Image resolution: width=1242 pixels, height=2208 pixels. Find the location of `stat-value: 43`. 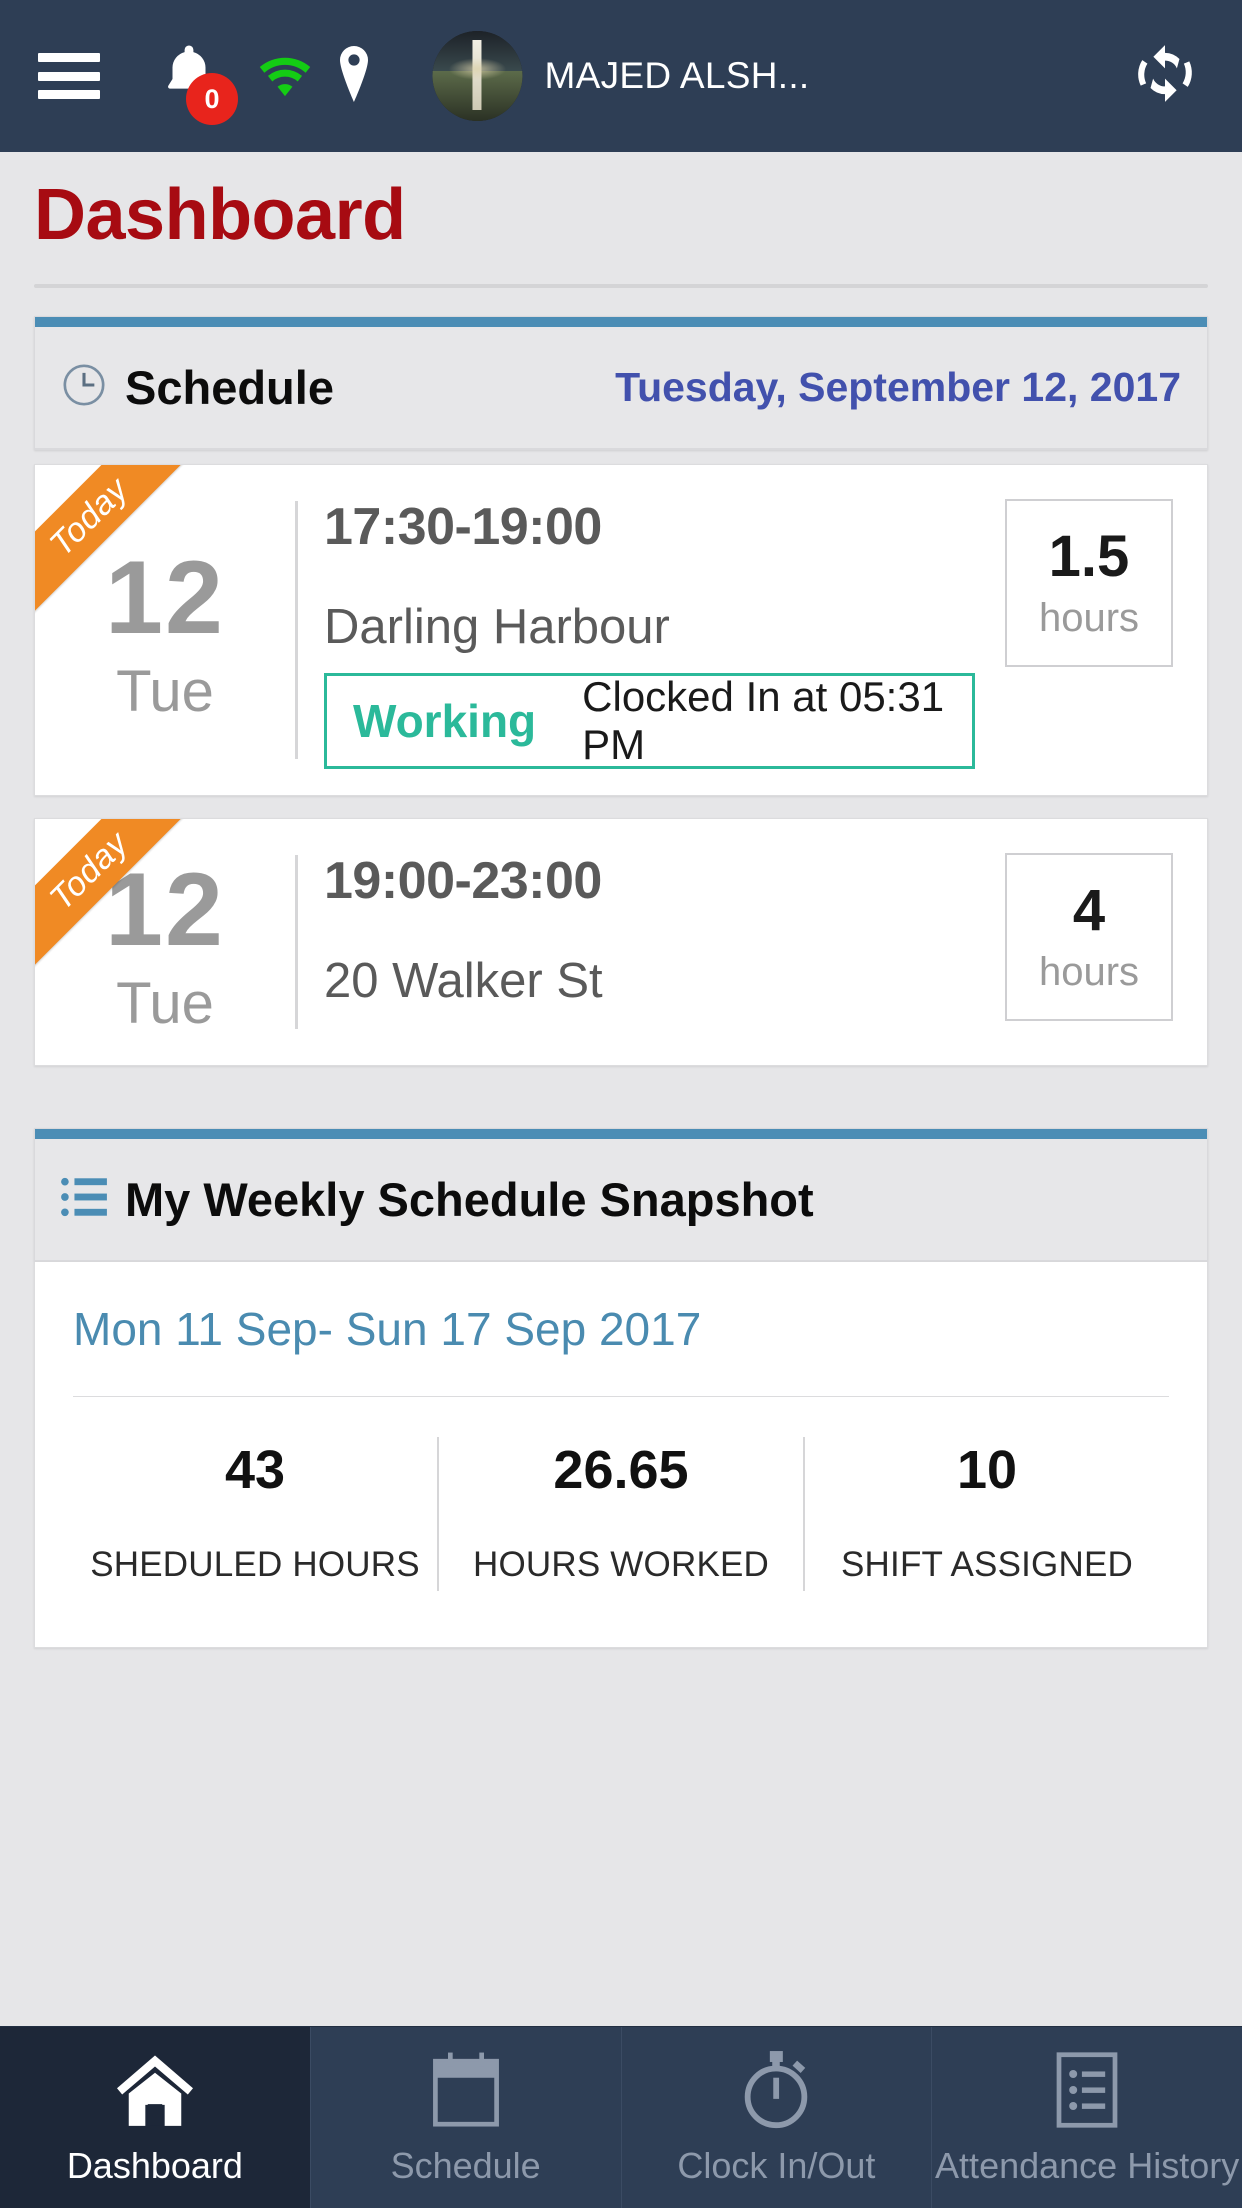

stat-value: 43 is located at coordinates (255, 1469).